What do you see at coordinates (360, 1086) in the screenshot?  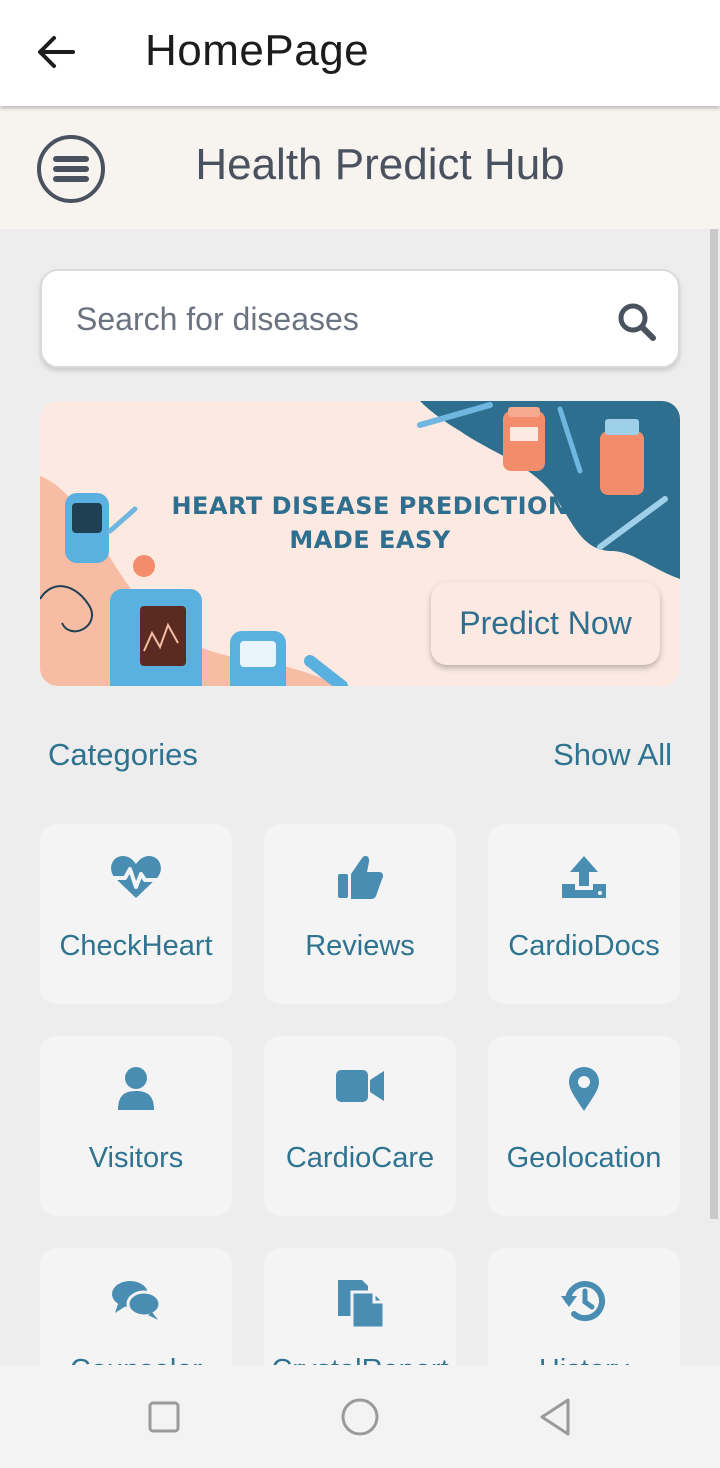 I see `video-camera-icon` at bounding box center [360, 1086].